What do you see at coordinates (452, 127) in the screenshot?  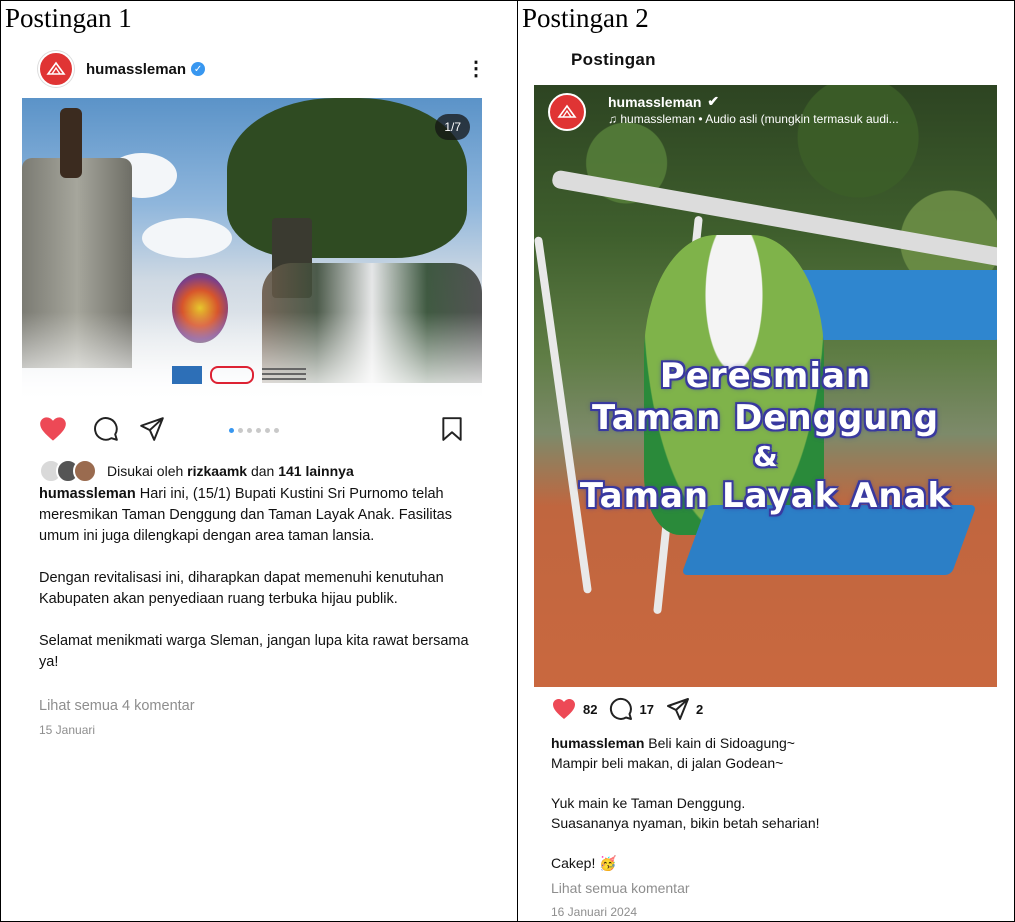 I see `image-counter: 1/7` at bounding box center [452, 127].